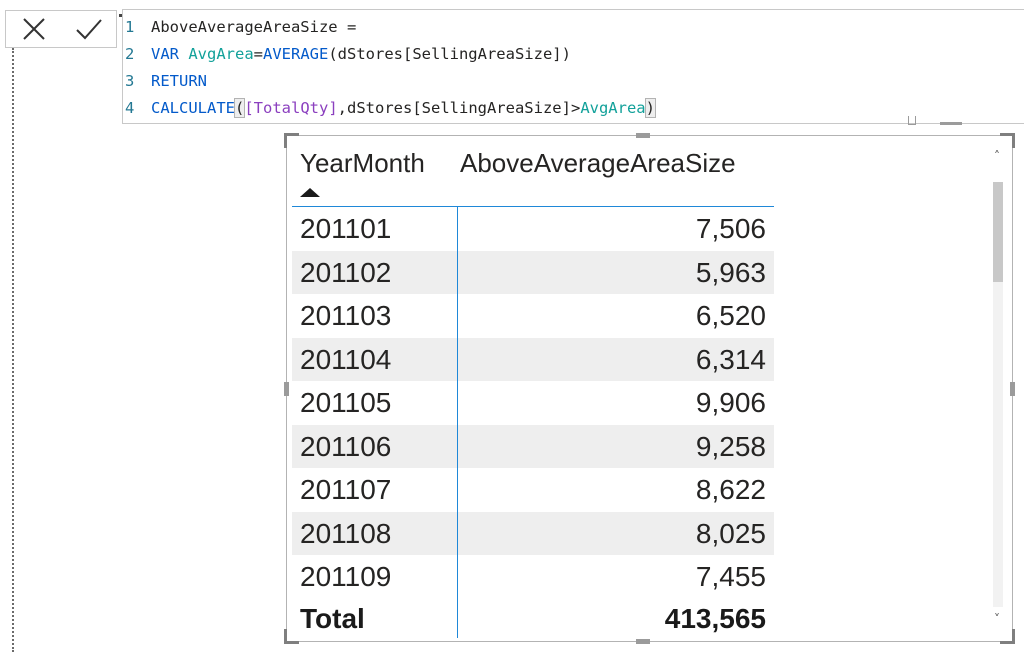  Describe the element at coordinates (1007, 636) in the screenshot. I see `resize-handle-bottom-right` at that location.